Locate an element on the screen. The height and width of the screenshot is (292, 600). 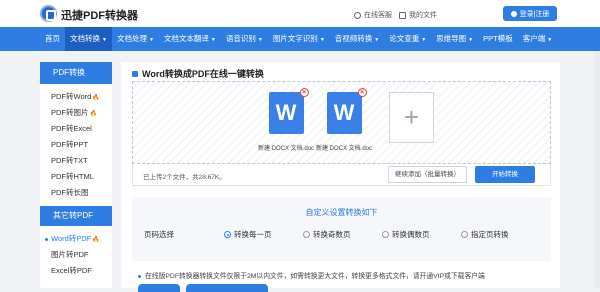
nav-label: 首页 is located at coordinates (52, 38).